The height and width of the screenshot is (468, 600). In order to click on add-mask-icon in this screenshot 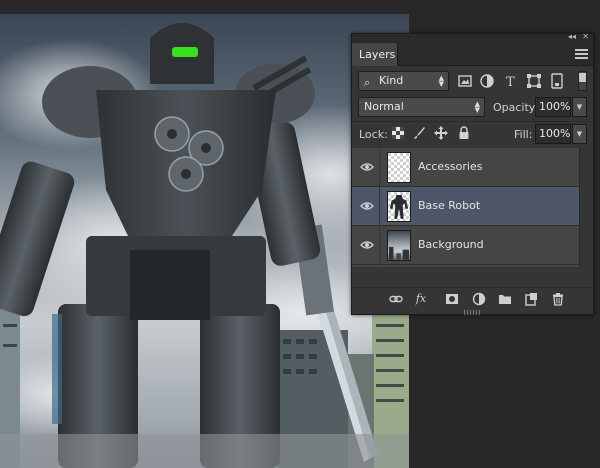, I will do `click(452, 299)`.